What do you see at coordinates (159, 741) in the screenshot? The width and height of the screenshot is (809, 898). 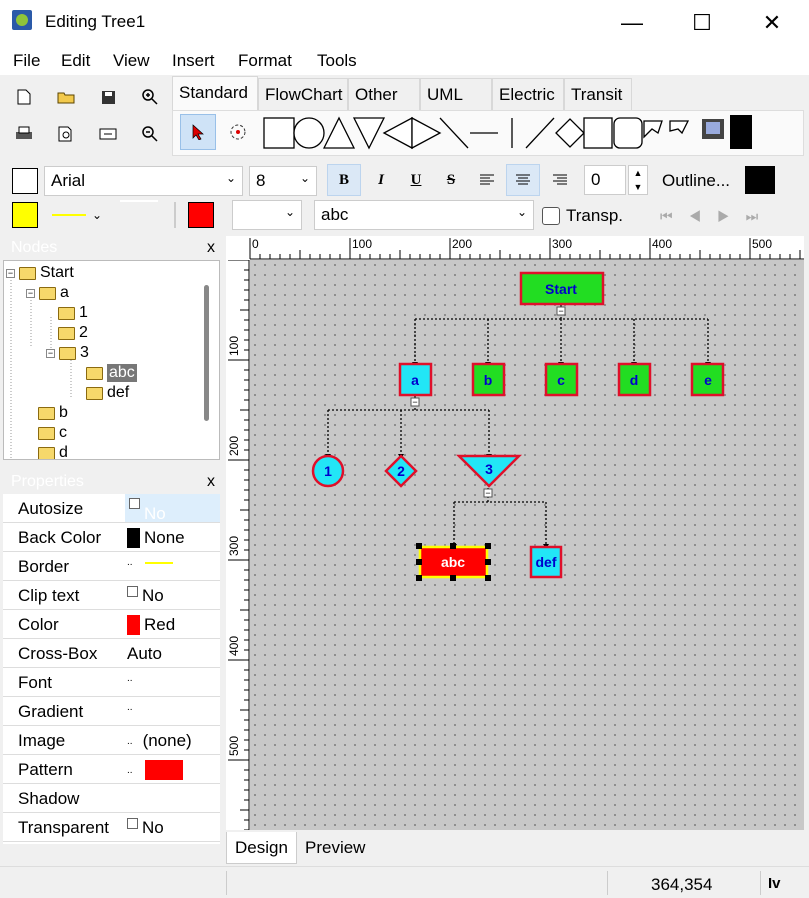 I see `prop-value: .. (none)` at bounding box center [159, 741].